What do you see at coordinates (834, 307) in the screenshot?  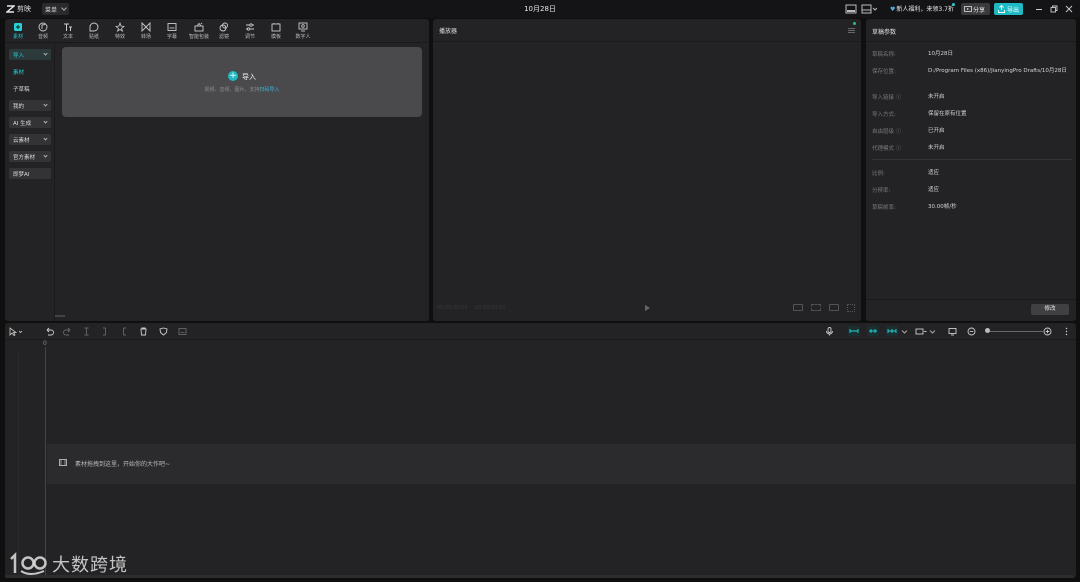 I see `ratio-icon` at bounding box center [834, 307].